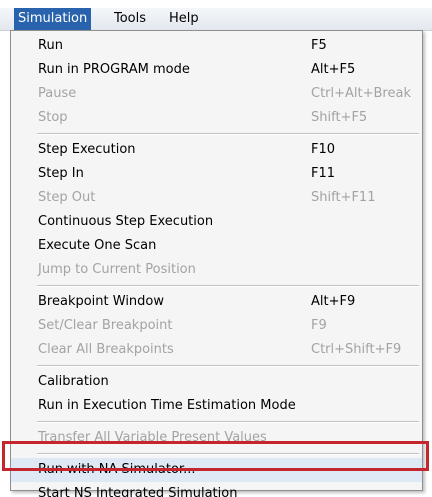  I want to click on menu-simulation: Simulation, so click(53, 19).